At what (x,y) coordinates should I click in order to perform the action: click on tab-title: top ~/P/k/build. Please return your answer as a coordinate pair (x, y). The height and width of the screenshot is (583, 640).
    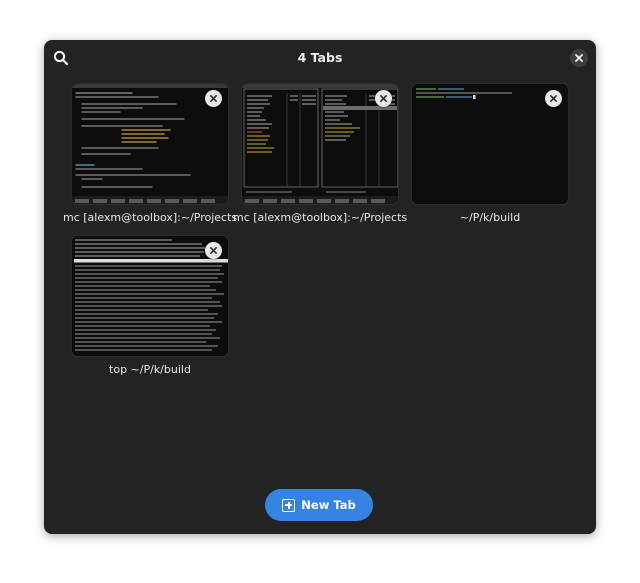
    Looking at the image, I should click on (150, 369).